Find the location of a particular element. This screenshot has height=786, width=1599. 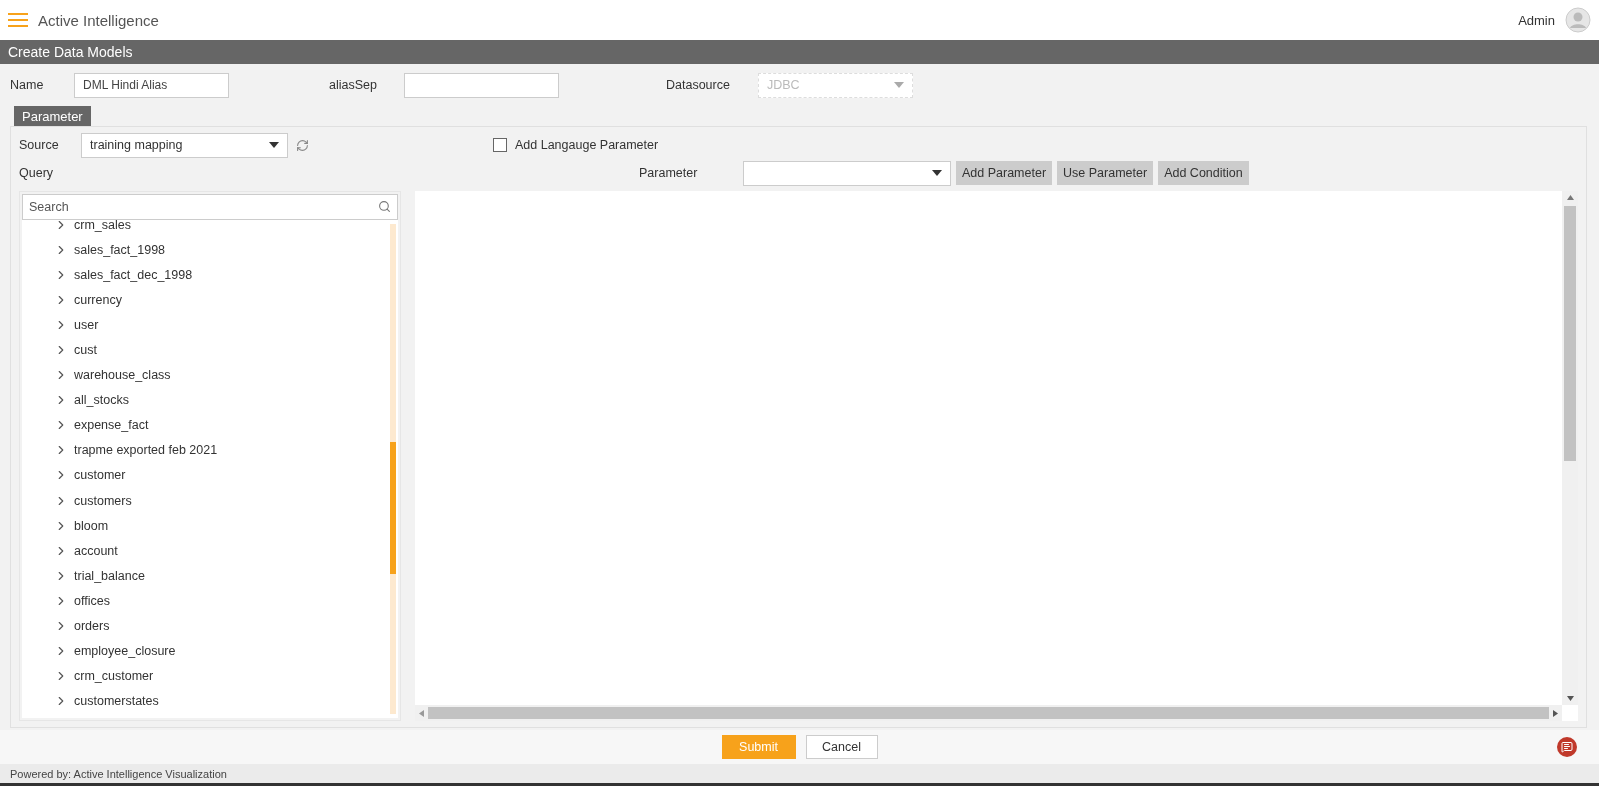

right-arrow-icon is located at coordinates (1555, 713).